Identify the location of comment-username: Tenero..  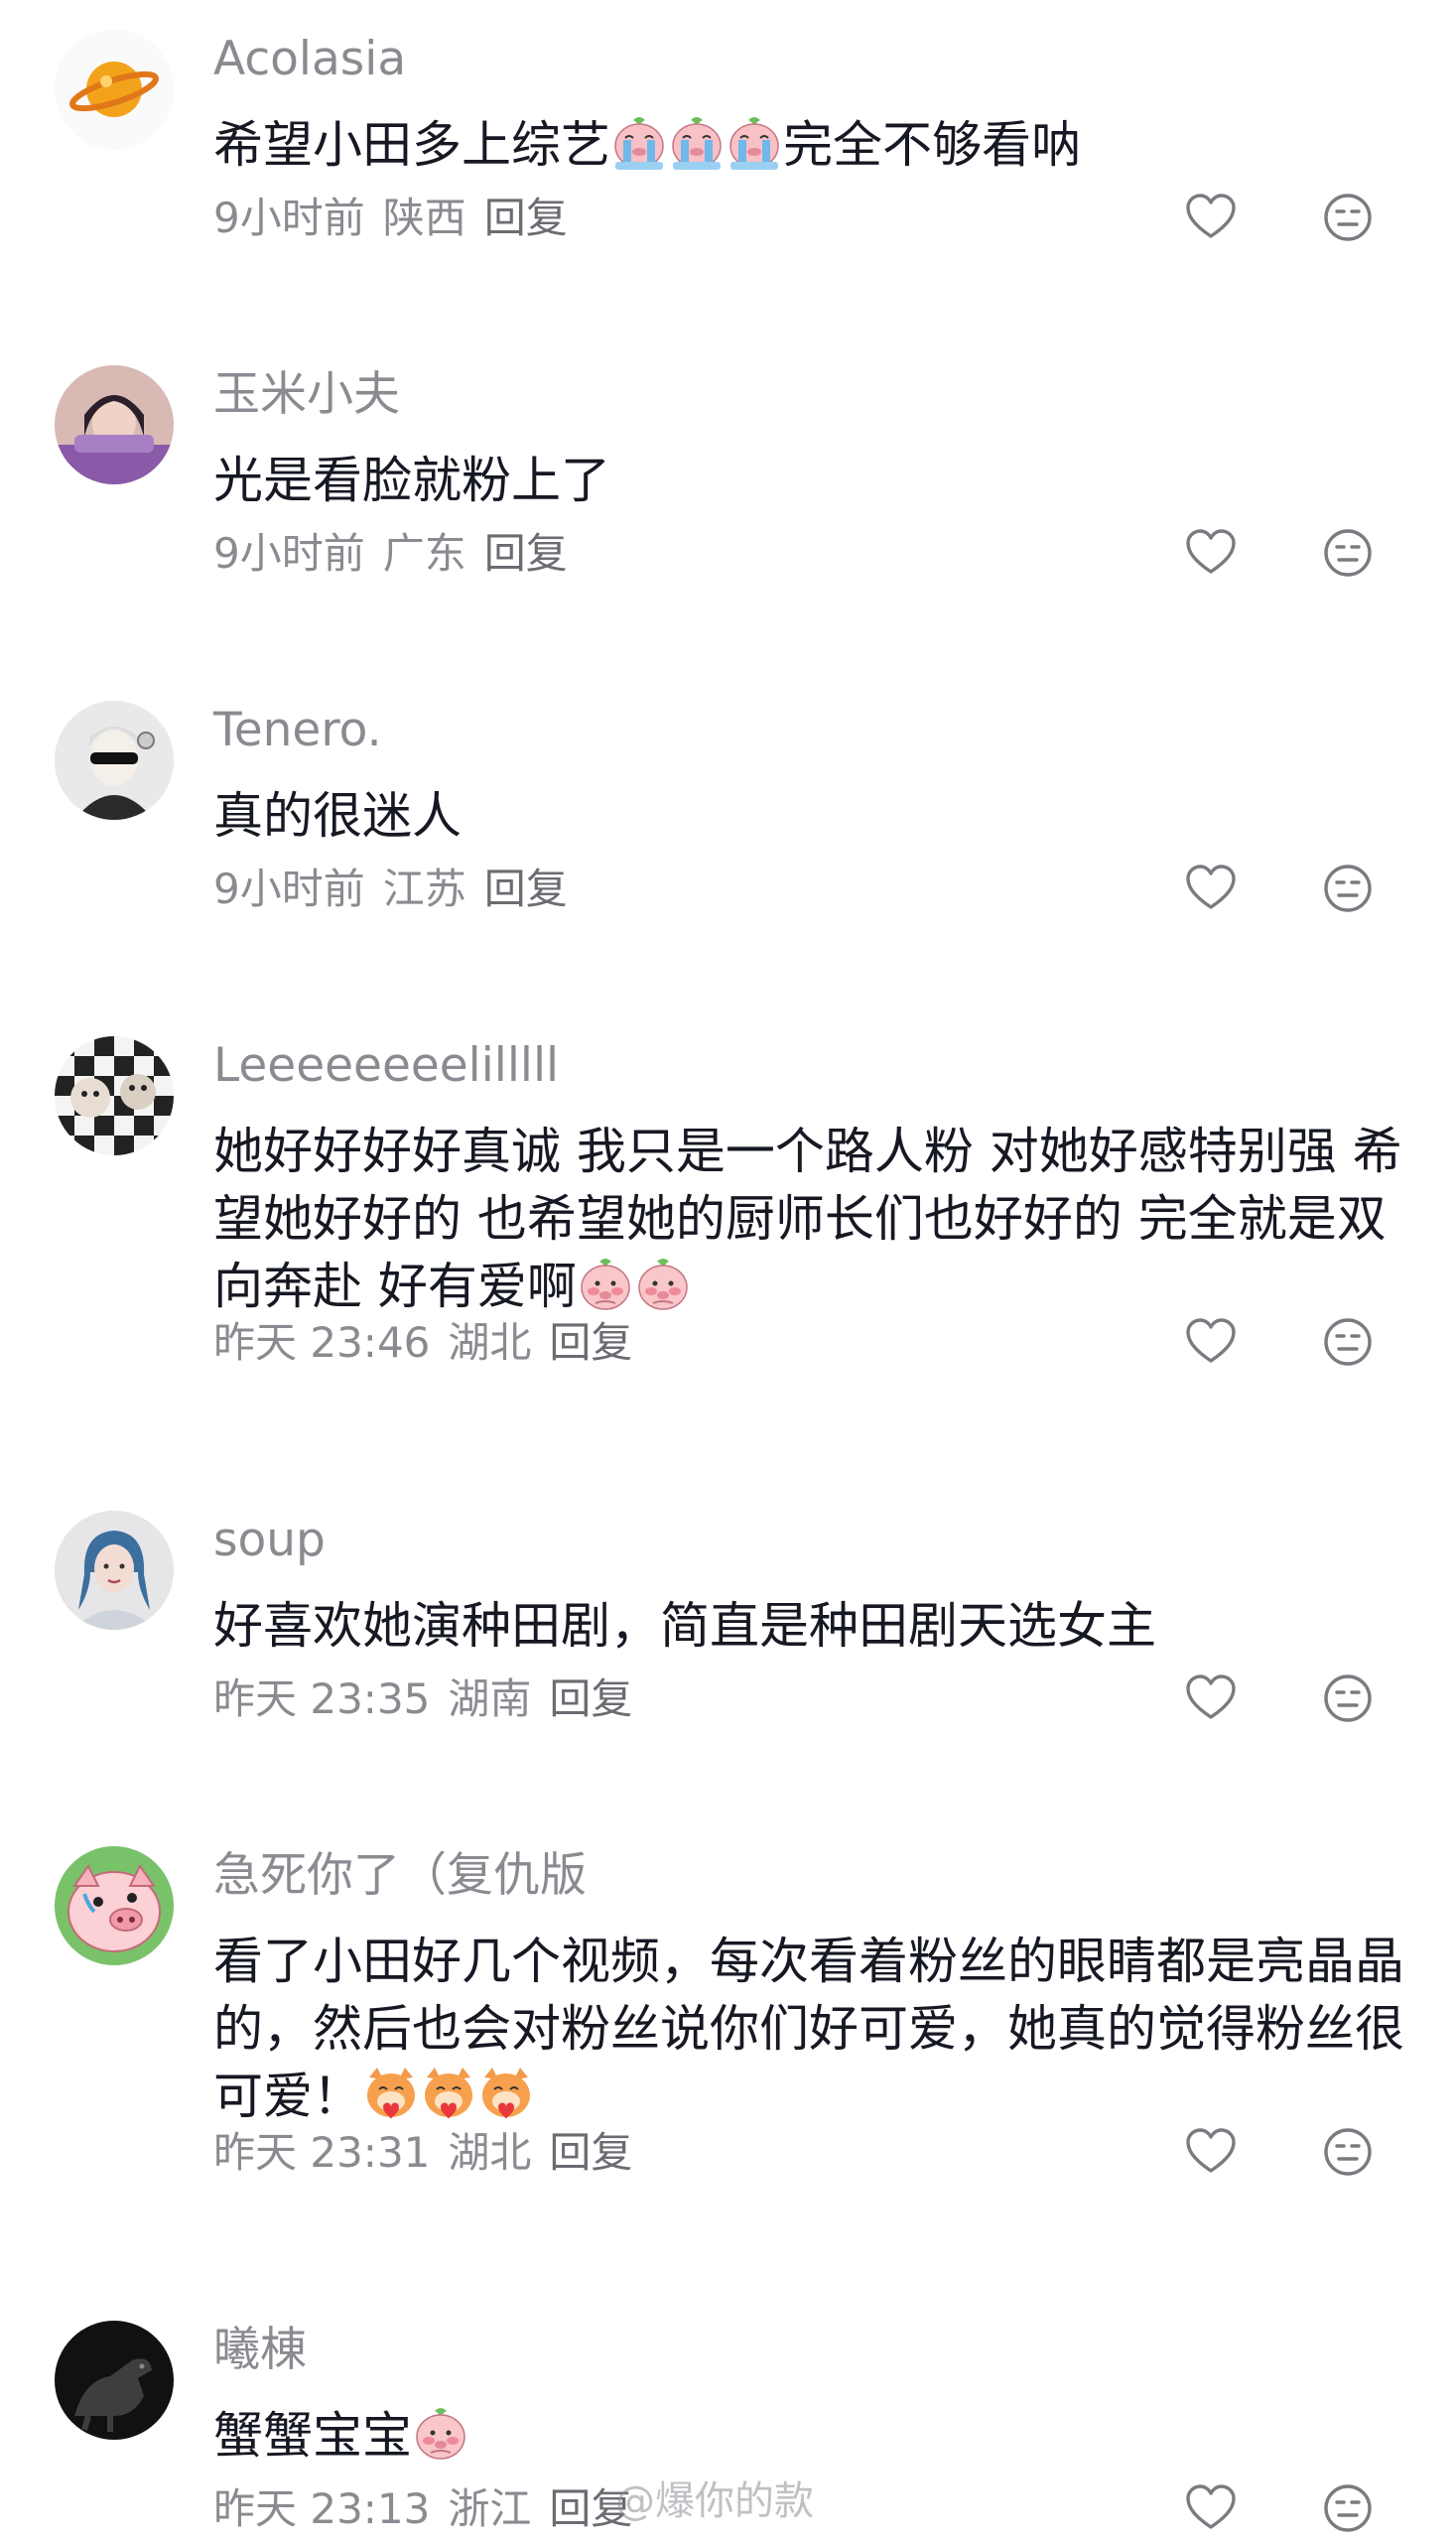
(297, 730).